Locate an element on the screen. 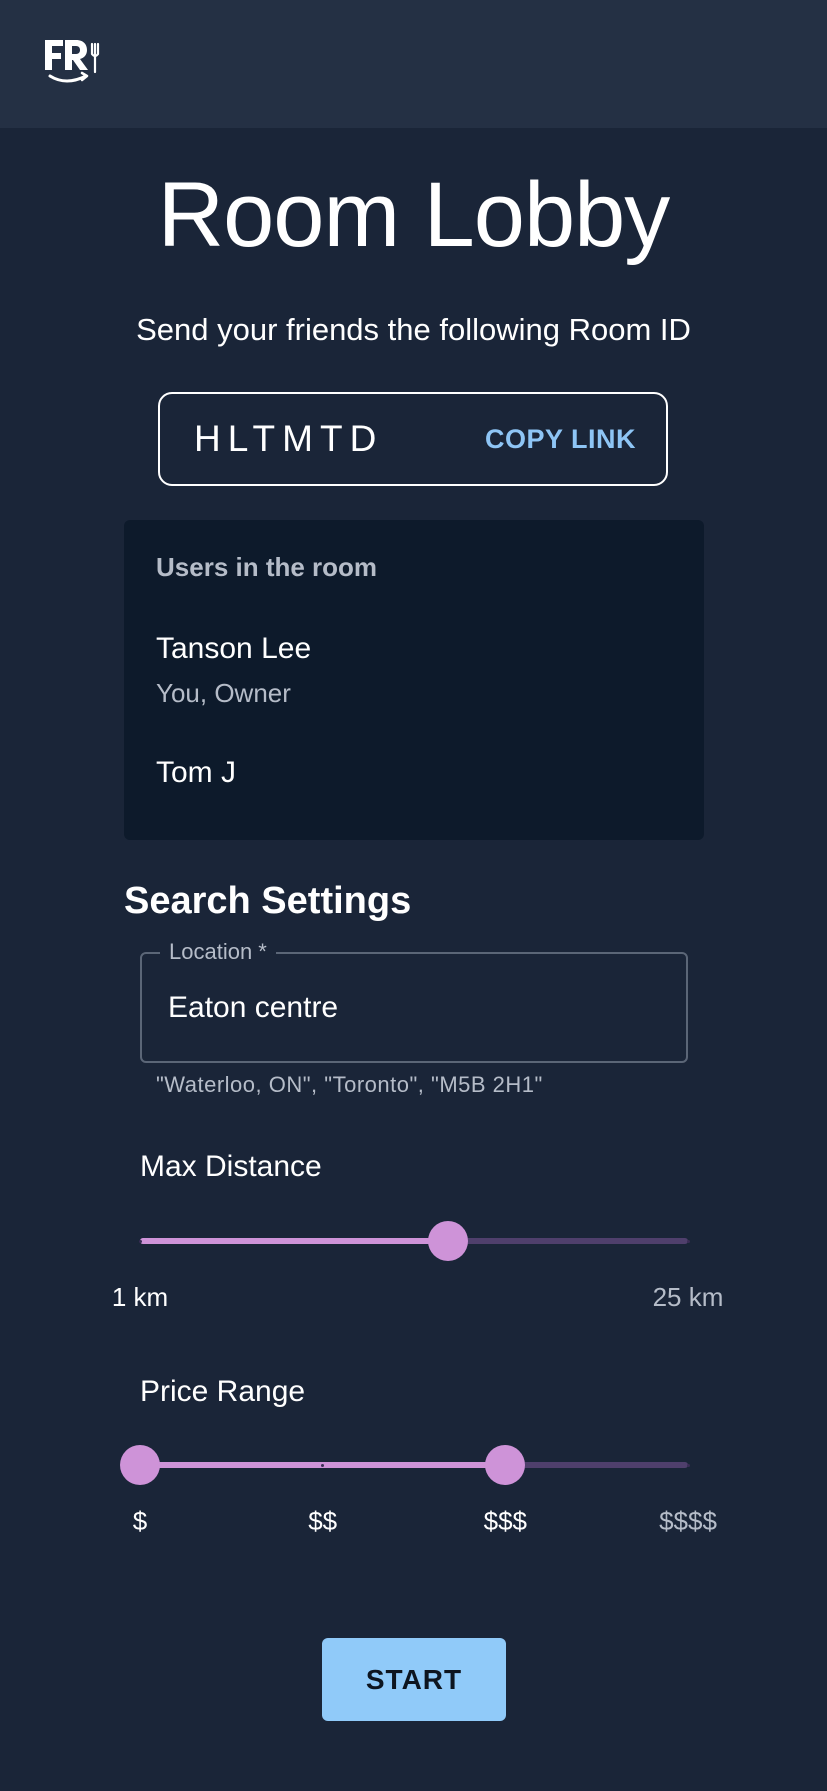  room-instructions: Send your friends the following Room ID is located at coordinates (413, 329).